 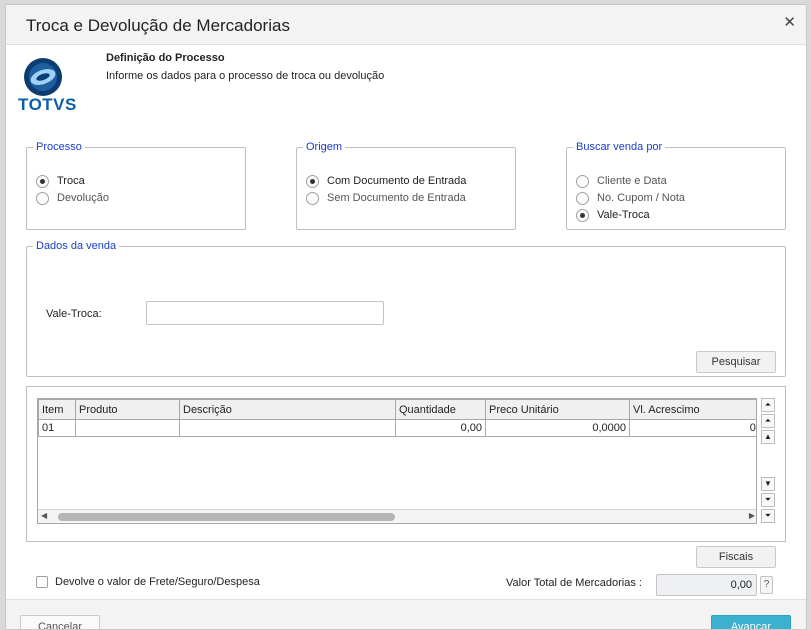 What do you see at coordinates (768, 500) in the screenshot?
I see `scroll-page-down-icon: ⏷` at bounding box center [768, 500].